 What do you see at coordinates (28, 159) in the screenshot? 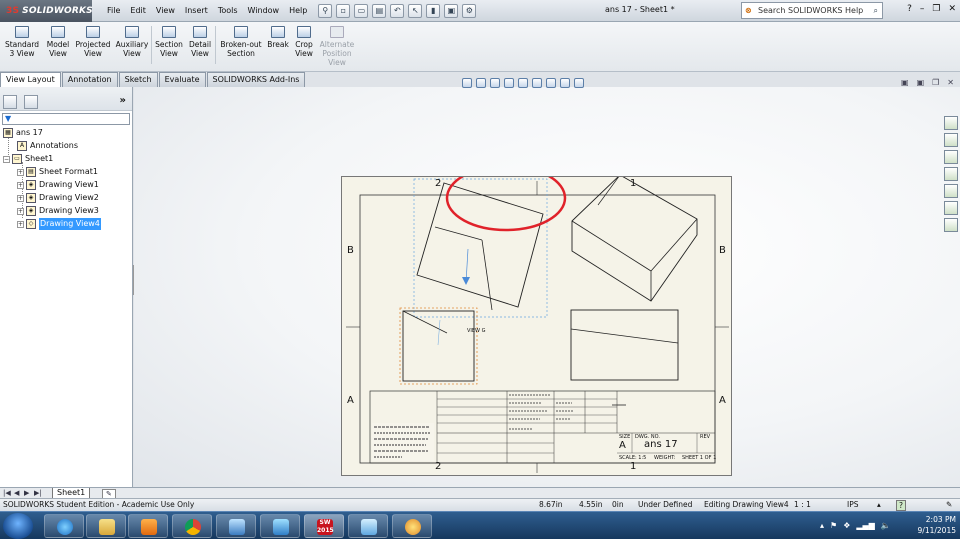
I see `tree-node-sheet: − ▭ Sheet1` at bounding box center [28, 159].